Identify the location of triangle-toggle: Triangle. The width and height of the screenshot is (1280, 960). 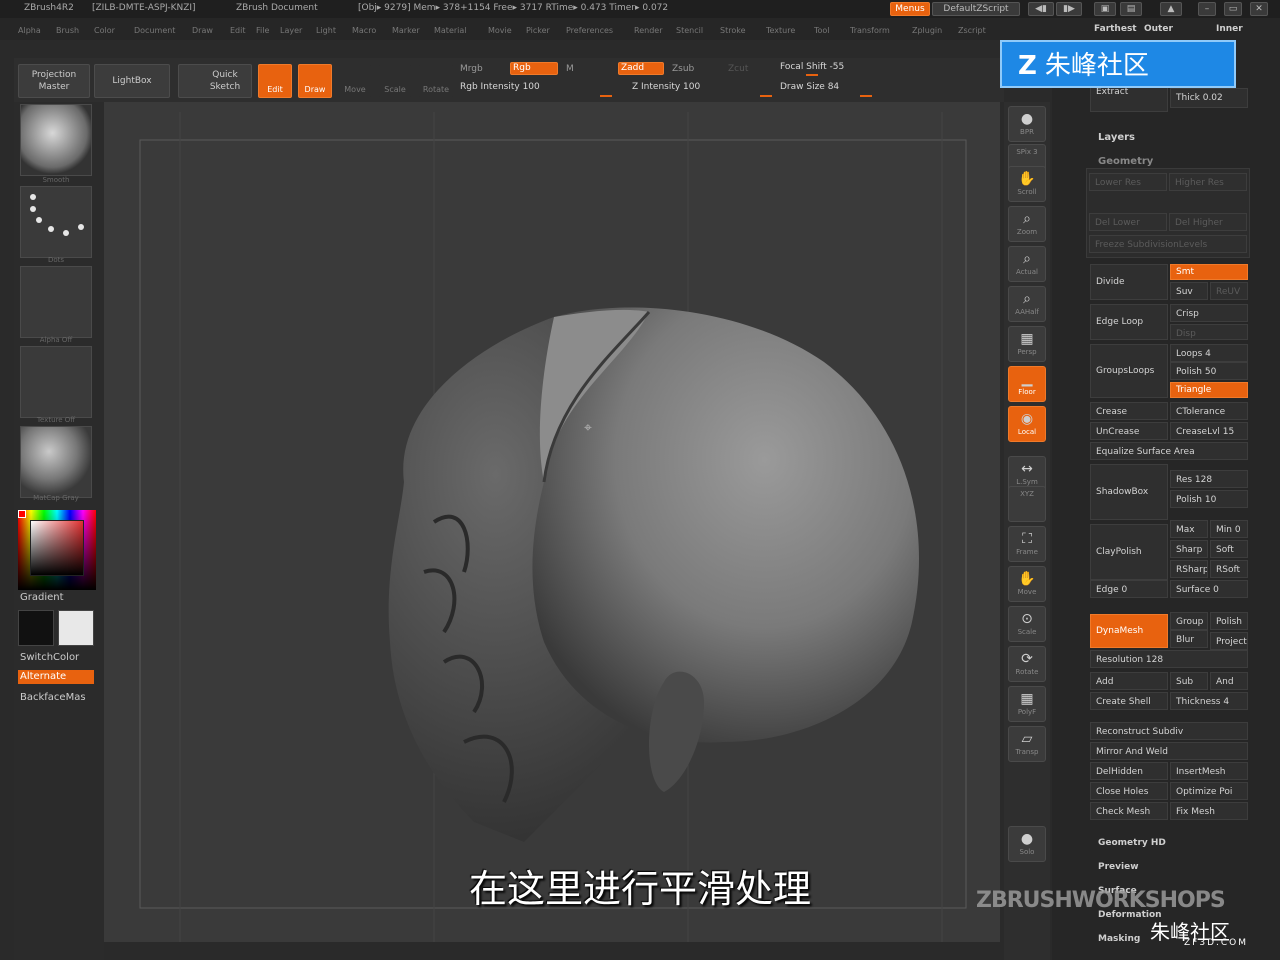
(1209, 390).